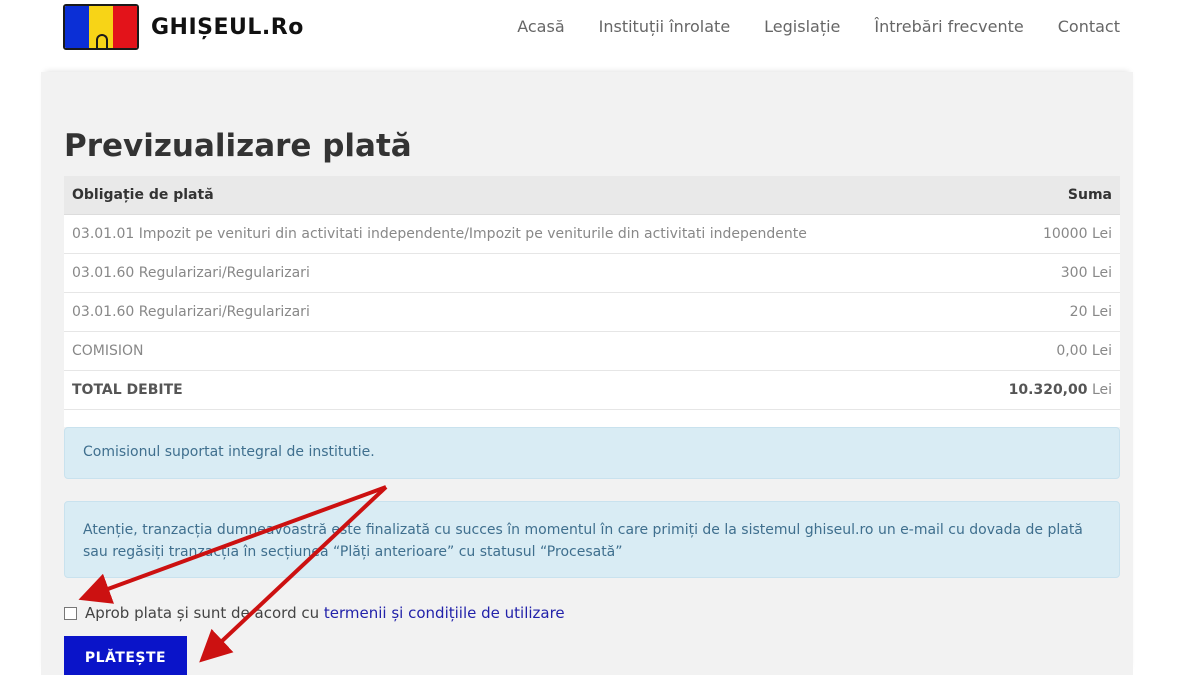 This screenshot has height=675, width=1200. I want to click on row-amount: 20 Lei, so click(1047, 311).